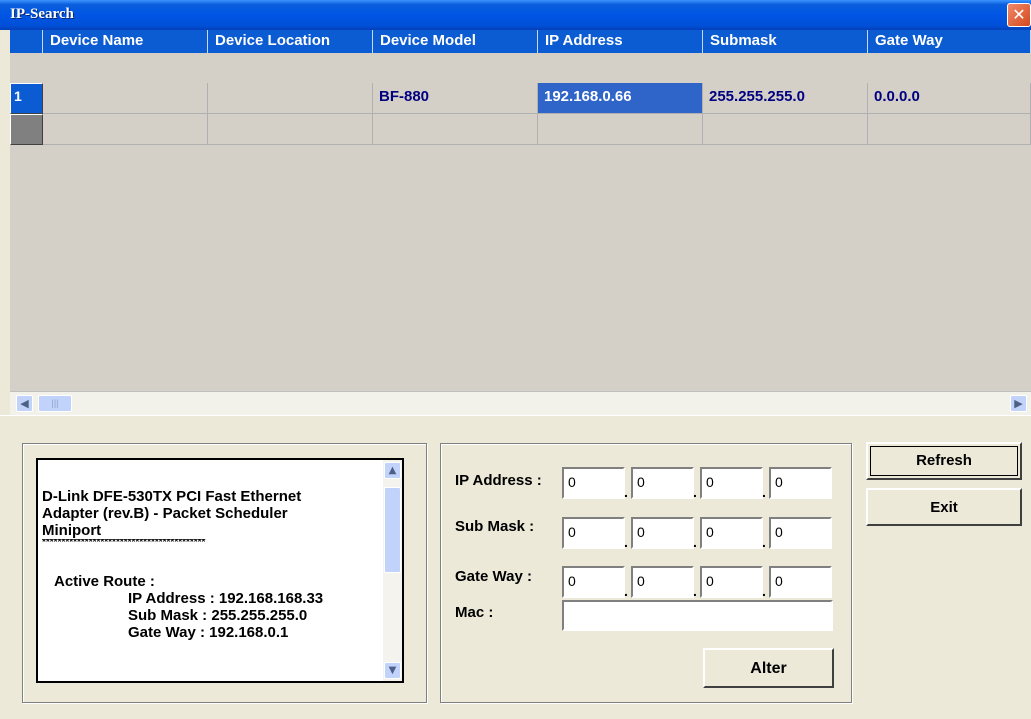 The height and width of the screenshot is (719, 1031). I want to click on close-icon: ✕, so click(1019, 14).